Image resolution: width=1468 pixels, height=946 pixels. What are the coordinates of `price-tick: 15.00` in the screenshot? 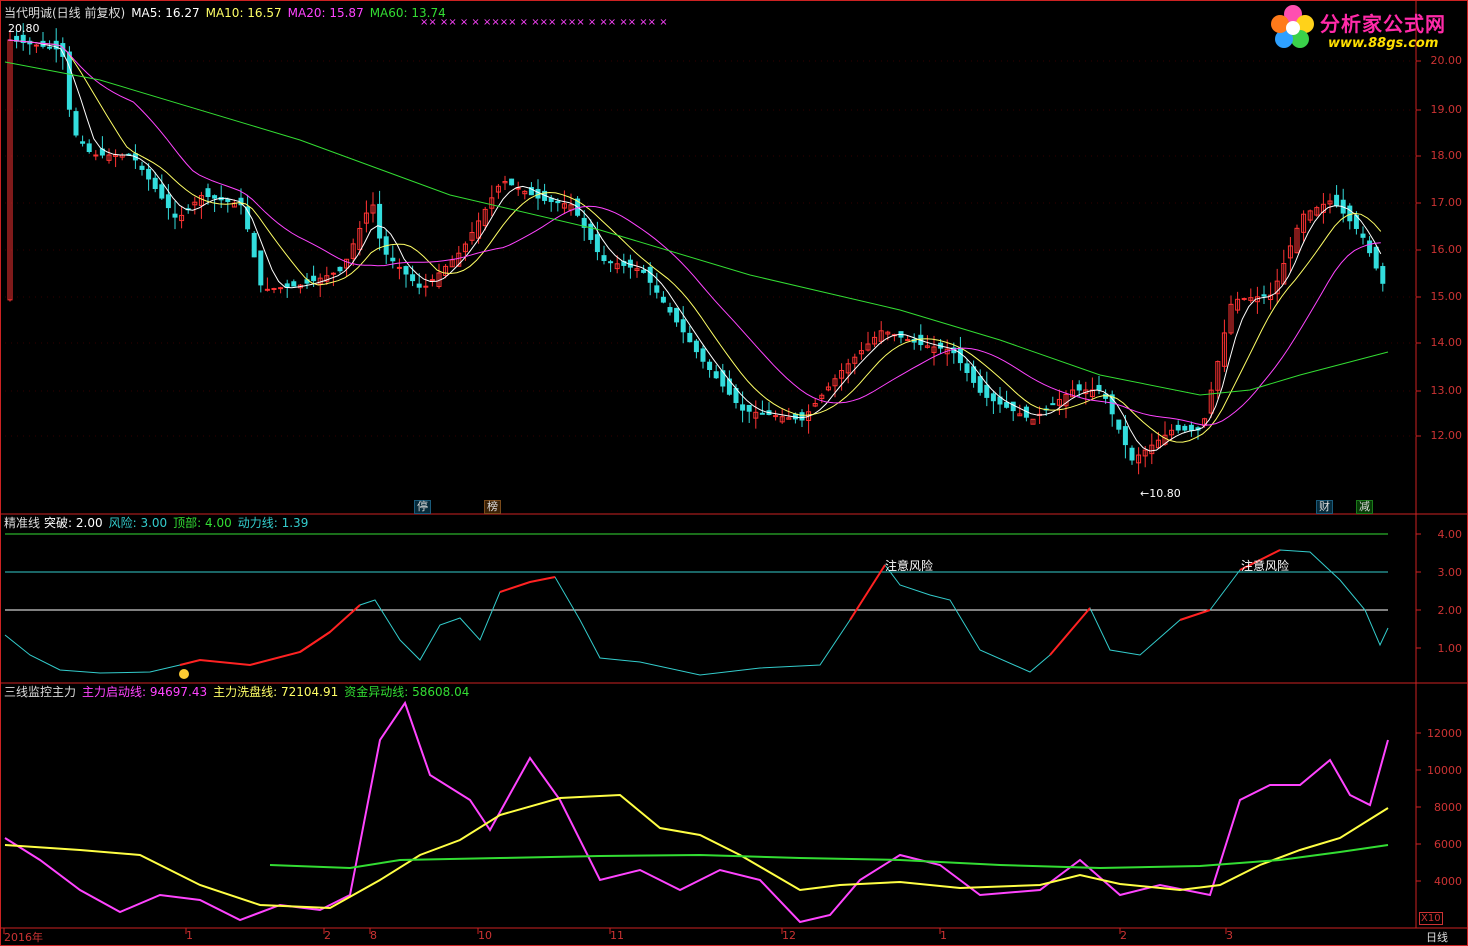 It's located at (1446, 296).